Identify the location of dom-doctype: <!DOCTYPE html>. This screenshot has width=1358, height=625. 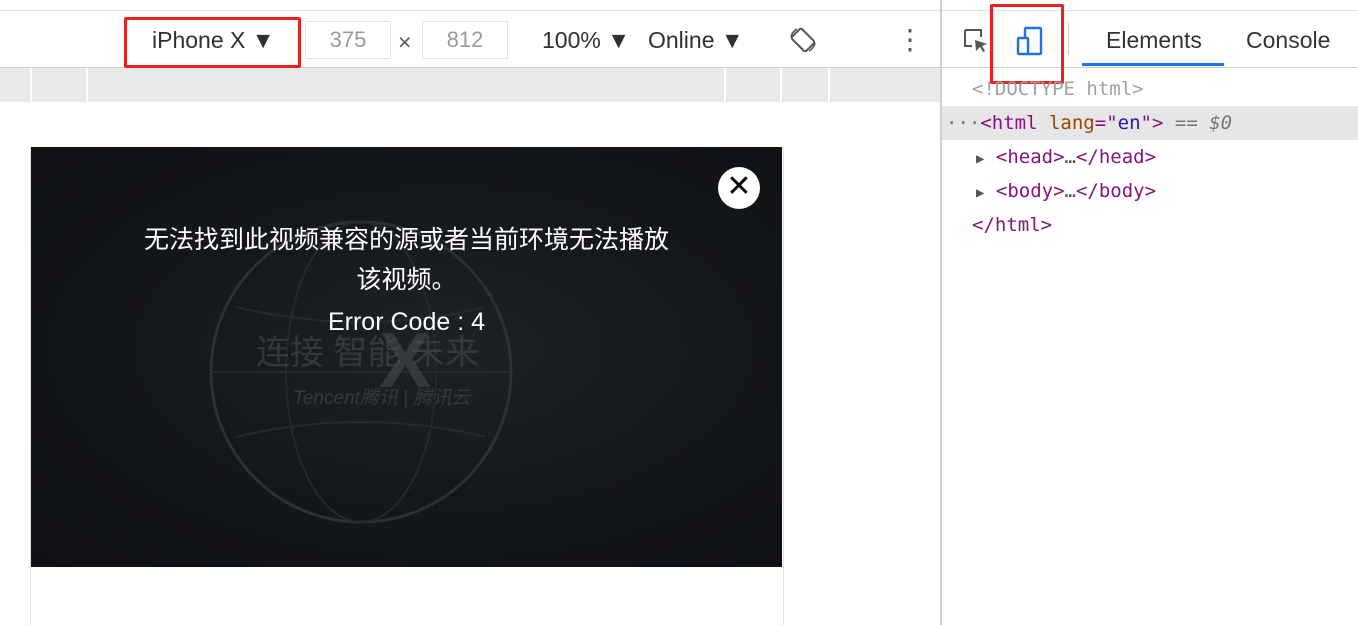
(1058, 89).